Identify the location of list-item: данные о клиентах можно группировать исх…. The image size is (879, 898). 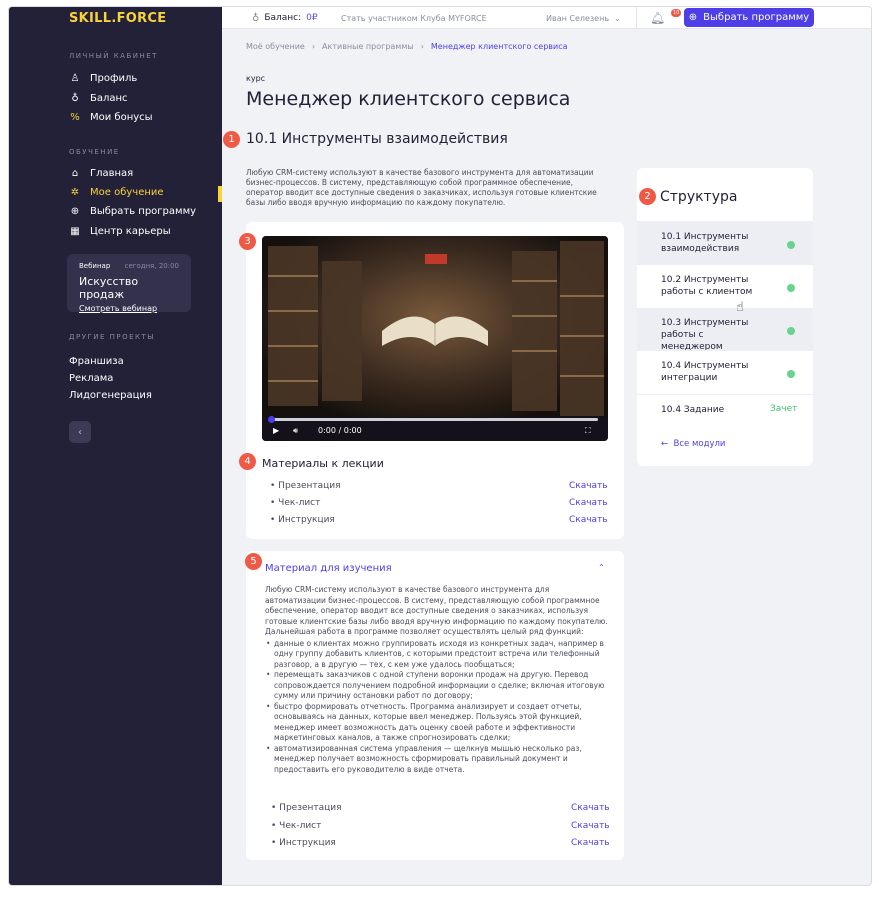
(438, 655).